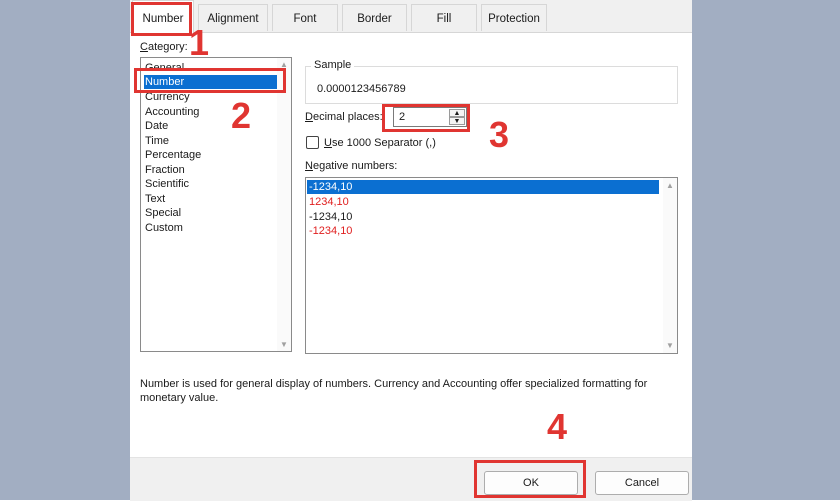 The width and height of the screenshot is (840, 501). What do you see at coordinates (305, 17) in the screenshot?
I see `tab-font: Font` at bounding box center [305, 17].